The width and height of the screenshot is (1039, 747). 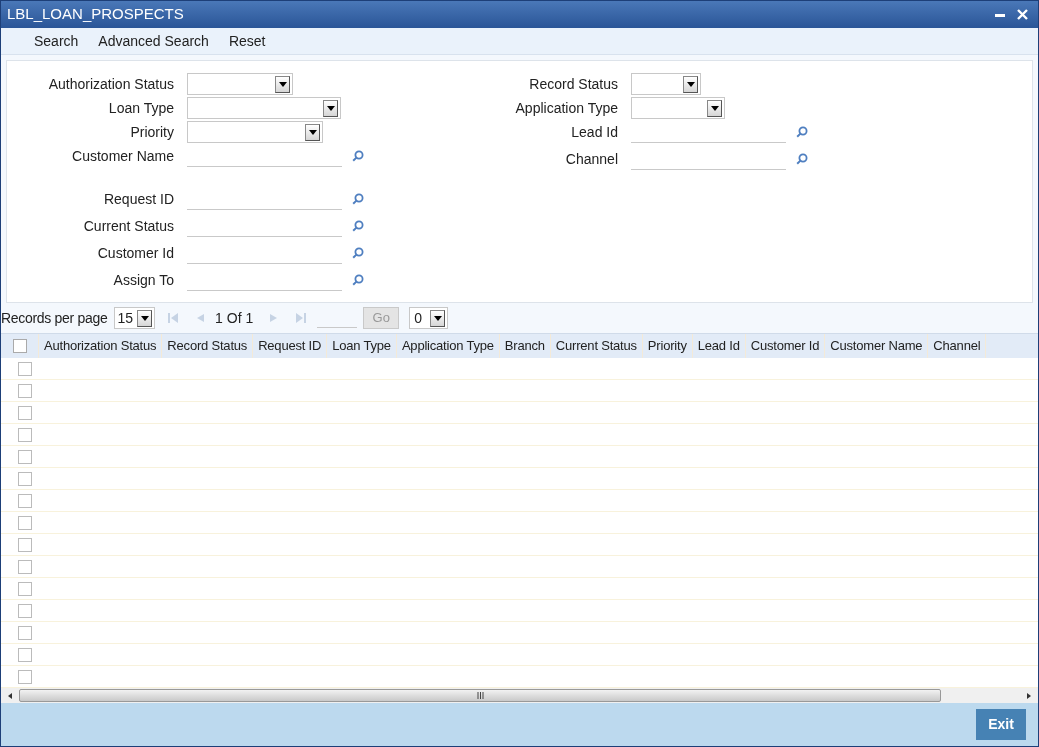 I want to click on close-icon, so click(x=1022, y=14).